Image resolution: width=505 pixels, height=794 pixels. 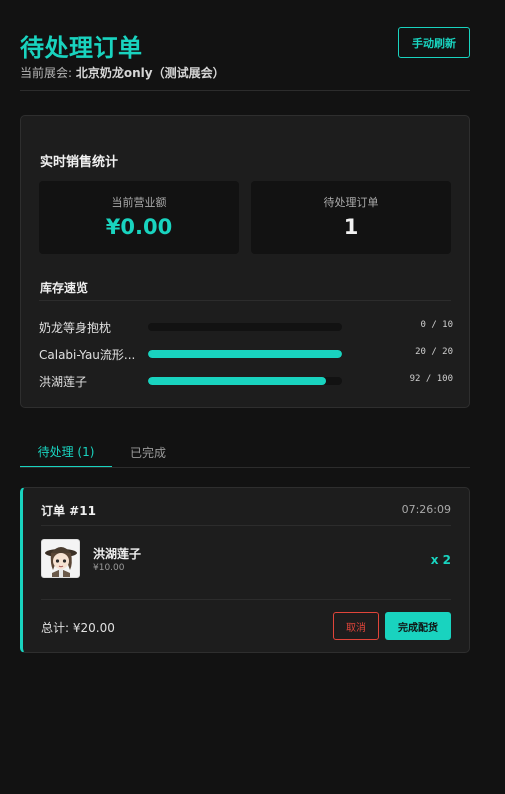 What do you see at coordinates (426, 509) in the screenshot?
I see `order-time: 07:26:09` at bounding box center [426, 509].